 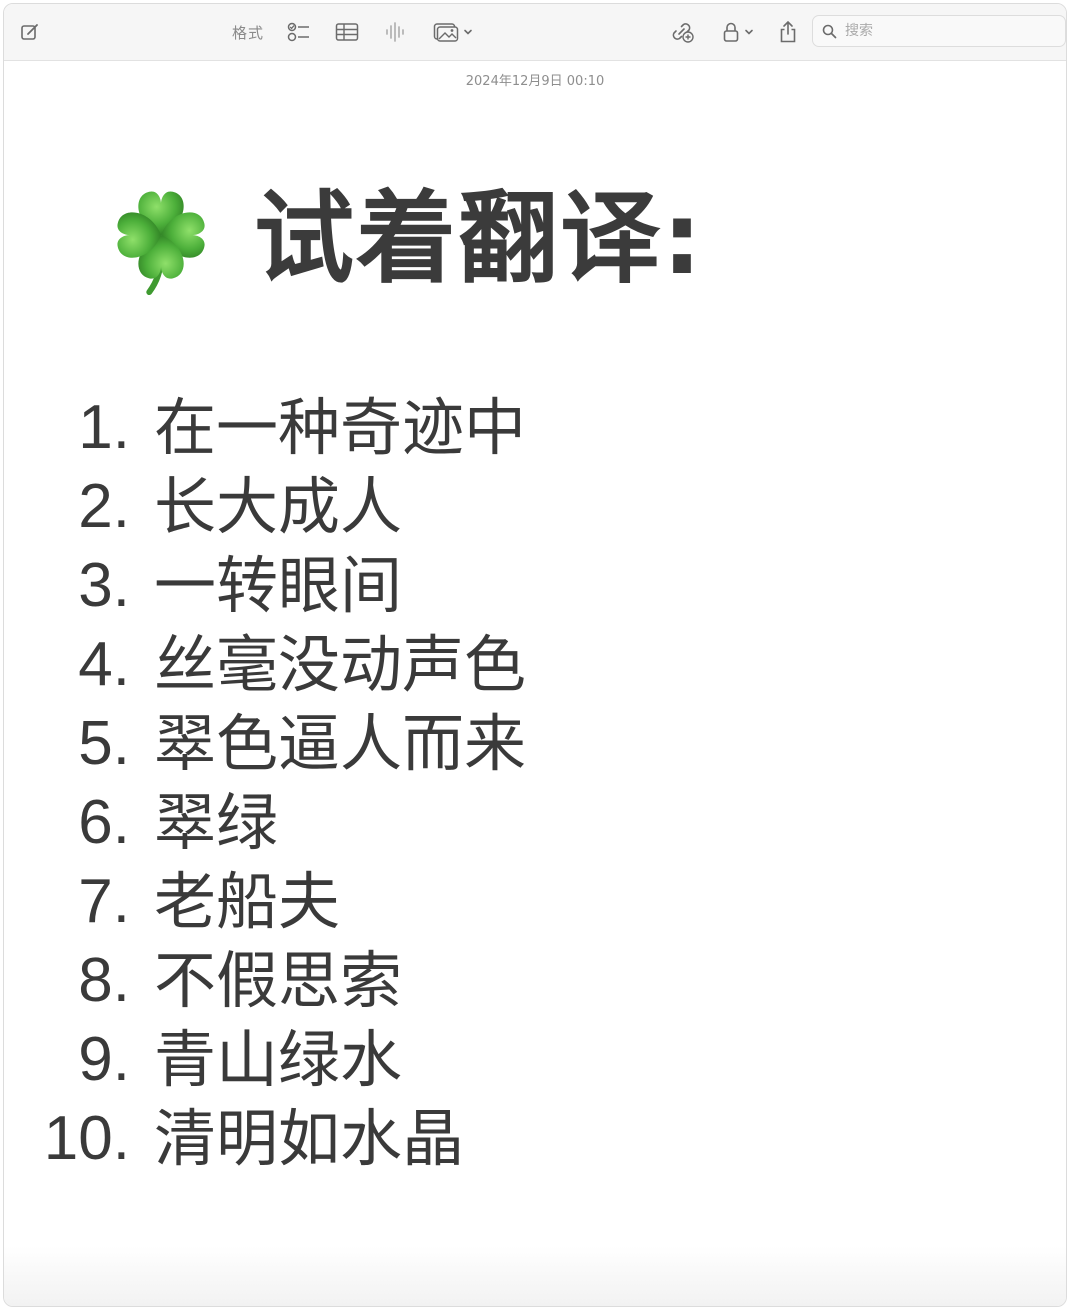 I want to click on list-item-number: 2., so click(x=104, y=506).